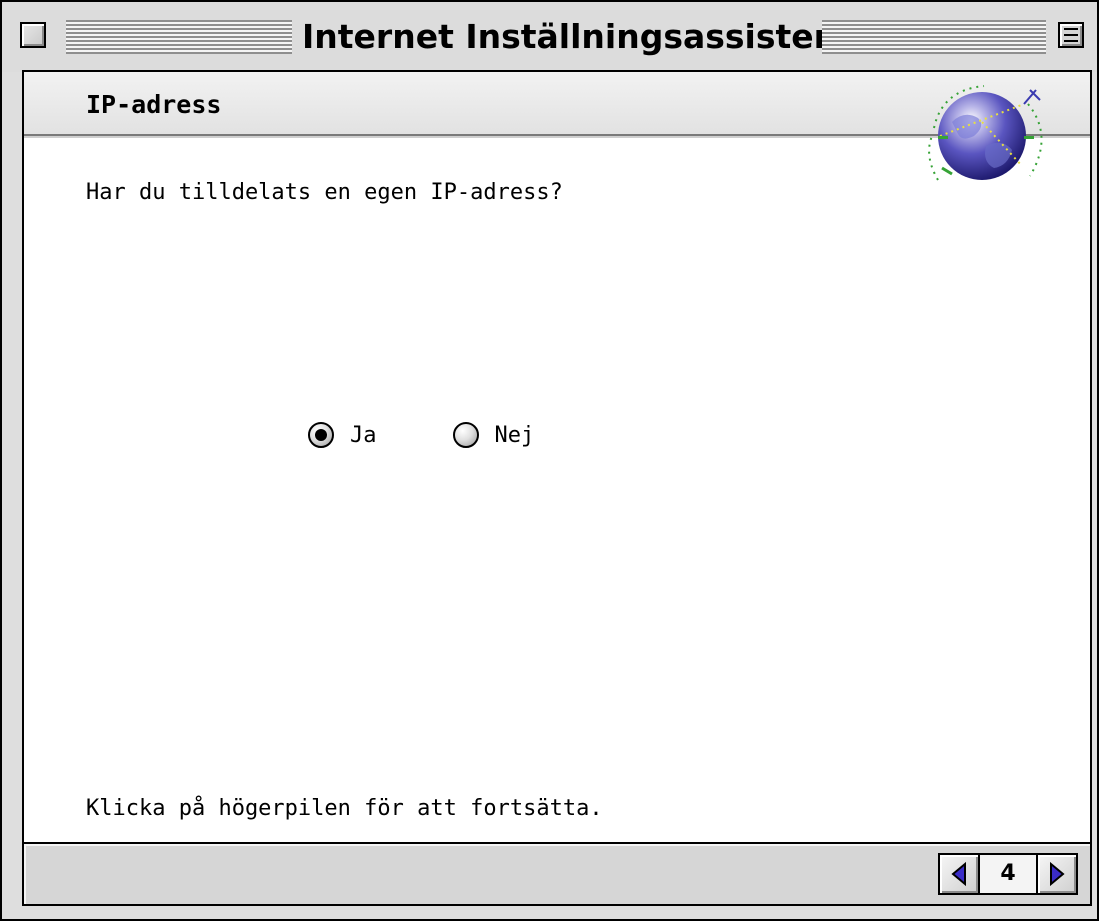 Image resolution: width=1099 pixels, height=921 pixels. I want to click on radio-option-no: Nej, so click(493, 435).